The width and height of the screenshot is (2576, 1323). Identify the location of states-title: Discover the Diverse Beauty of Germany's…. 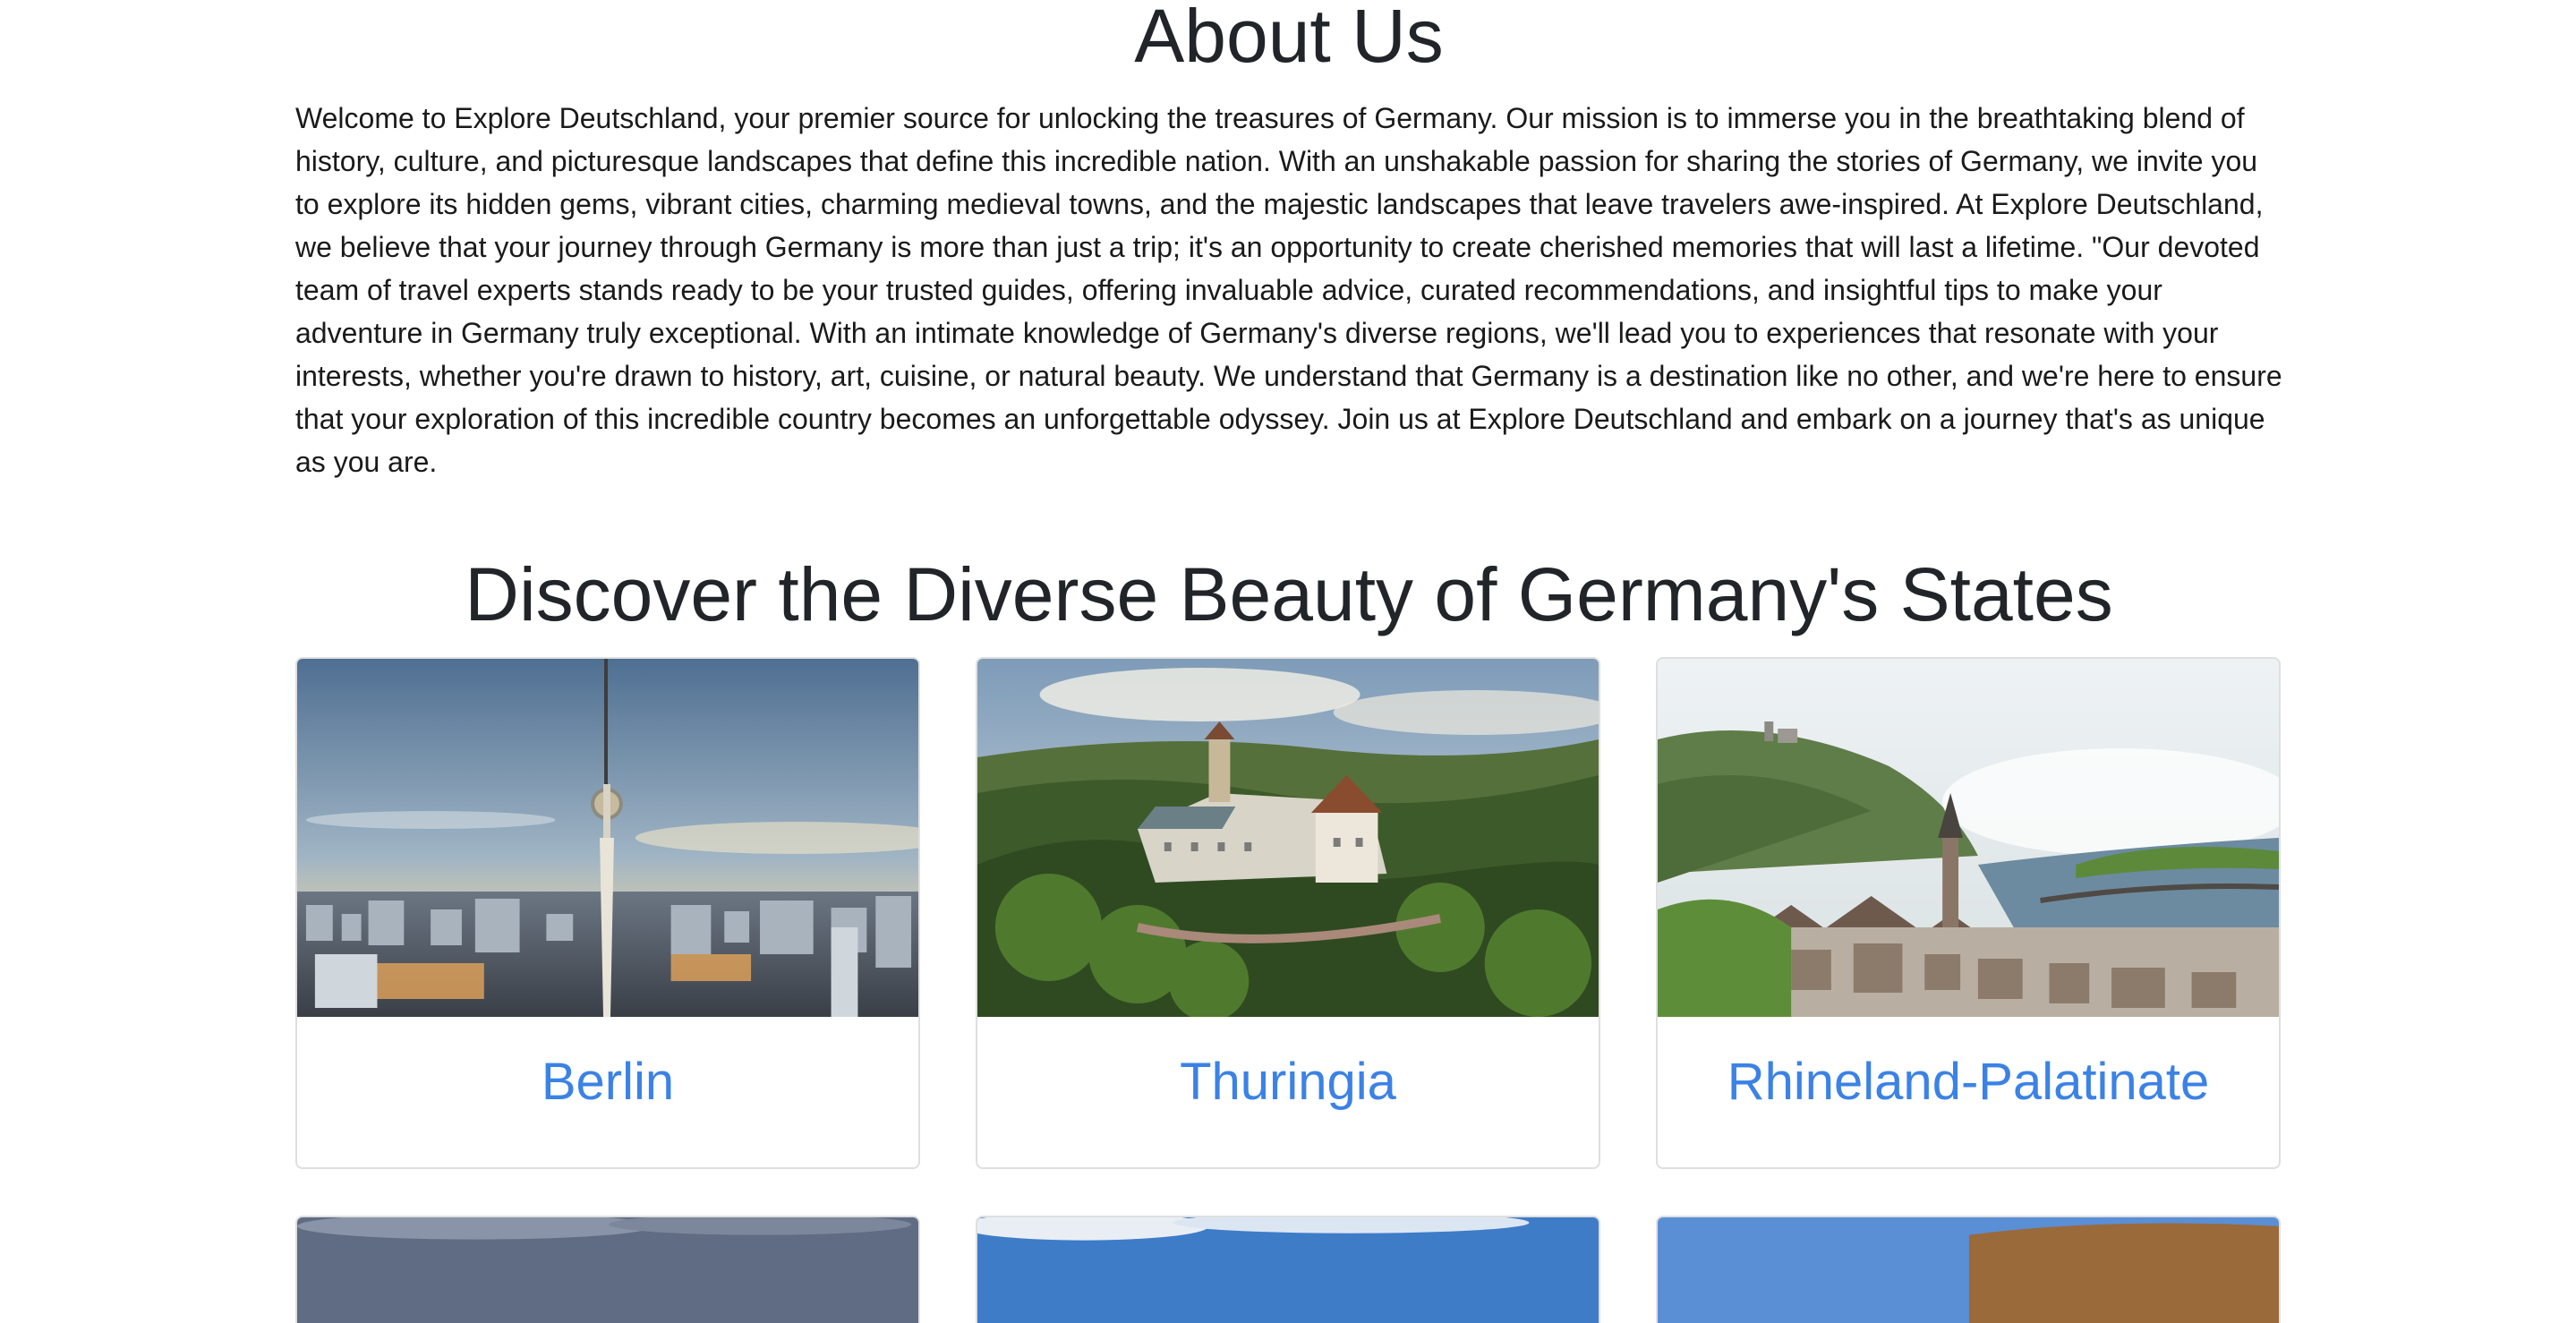
(1289, 594).